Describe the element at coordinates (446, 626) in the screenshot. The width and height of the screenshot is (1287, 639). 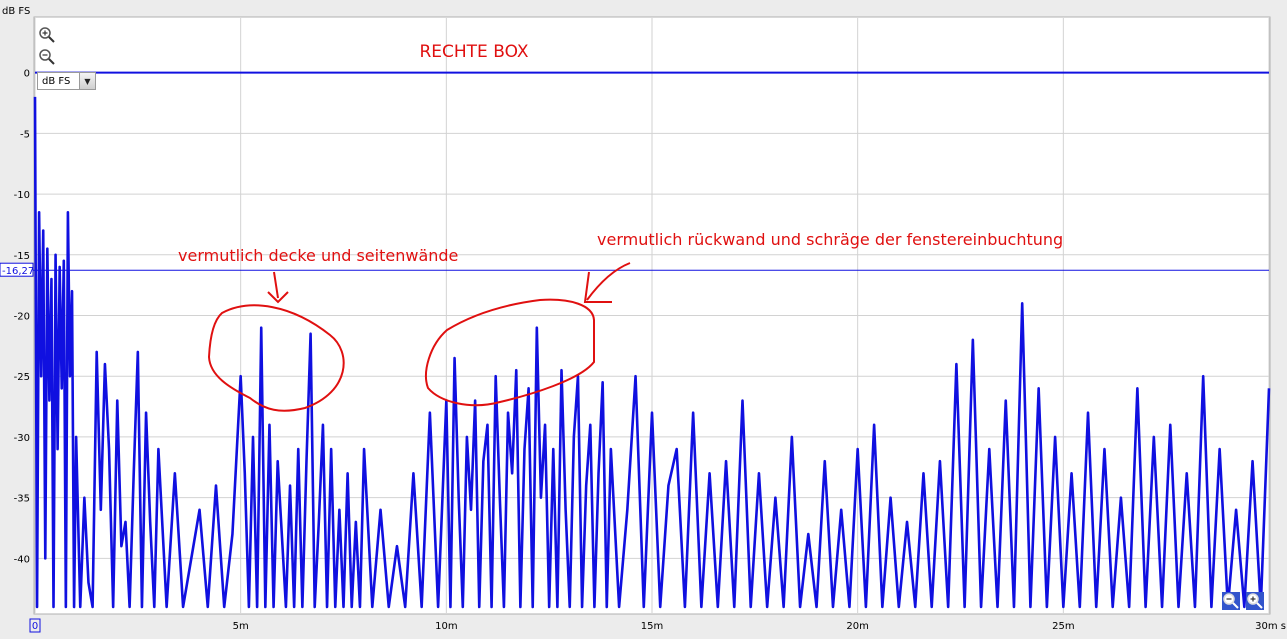
I see `x-tick-label: 10m` at that location.